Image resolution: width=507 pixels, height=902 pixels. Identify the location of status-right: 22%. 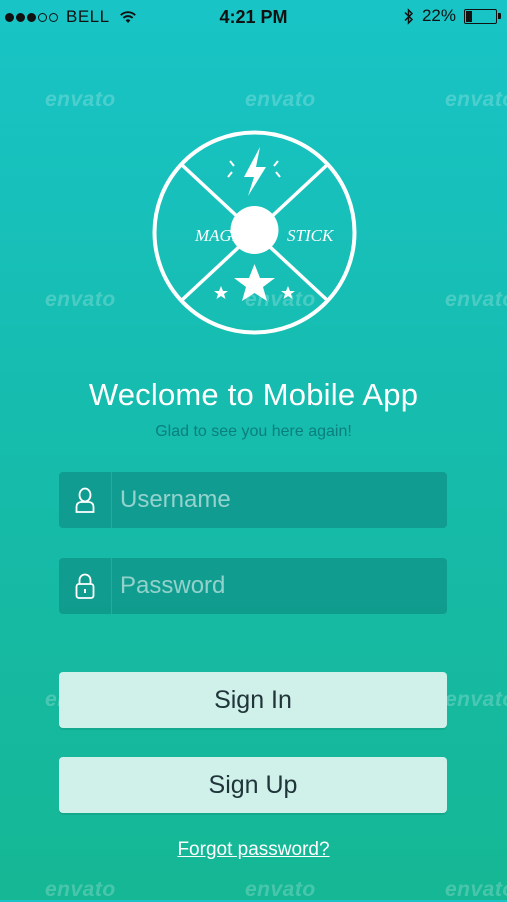
(452, 16).